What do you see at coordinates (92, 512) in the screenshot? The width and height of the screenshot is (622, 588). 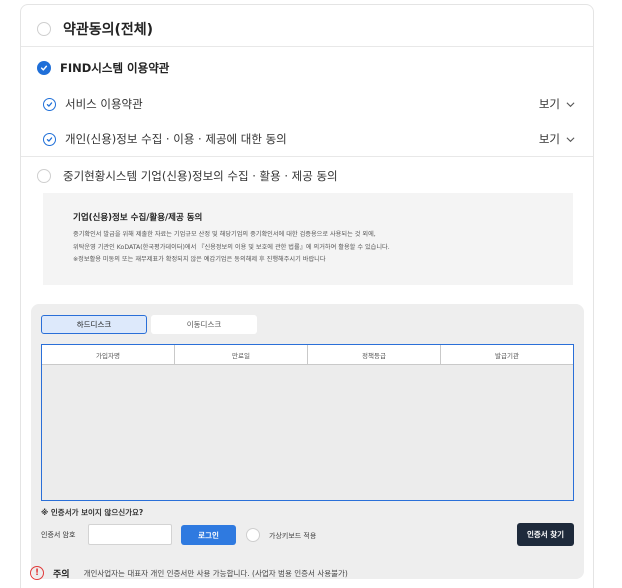 I see `cert-help-link: ※ 인증서가 보이지 않으신가요?` at bounding box center [92, 512].